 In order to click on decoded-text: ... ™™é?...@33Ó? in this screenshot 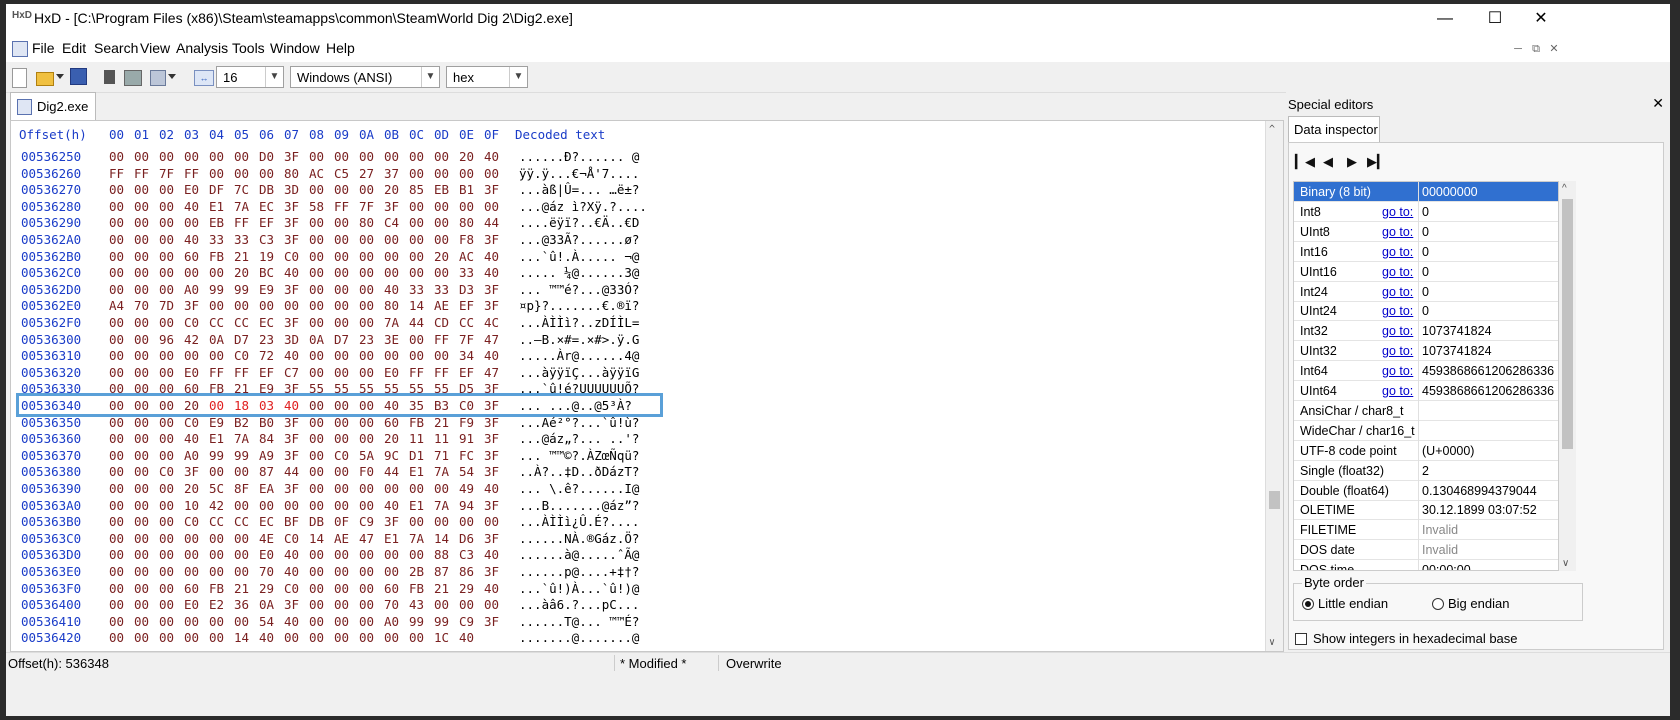, I will do `click(579, 290)`.